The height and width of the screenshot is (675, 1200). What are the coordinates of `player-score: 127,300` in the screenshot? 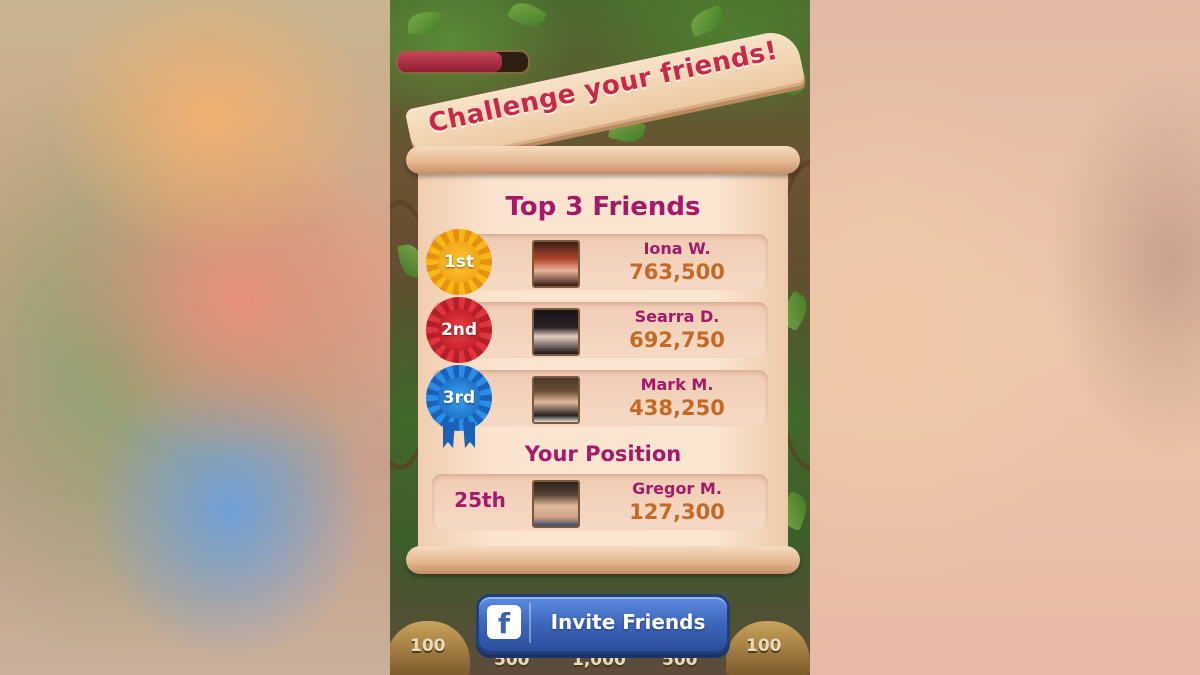 It's located at (677, 512).